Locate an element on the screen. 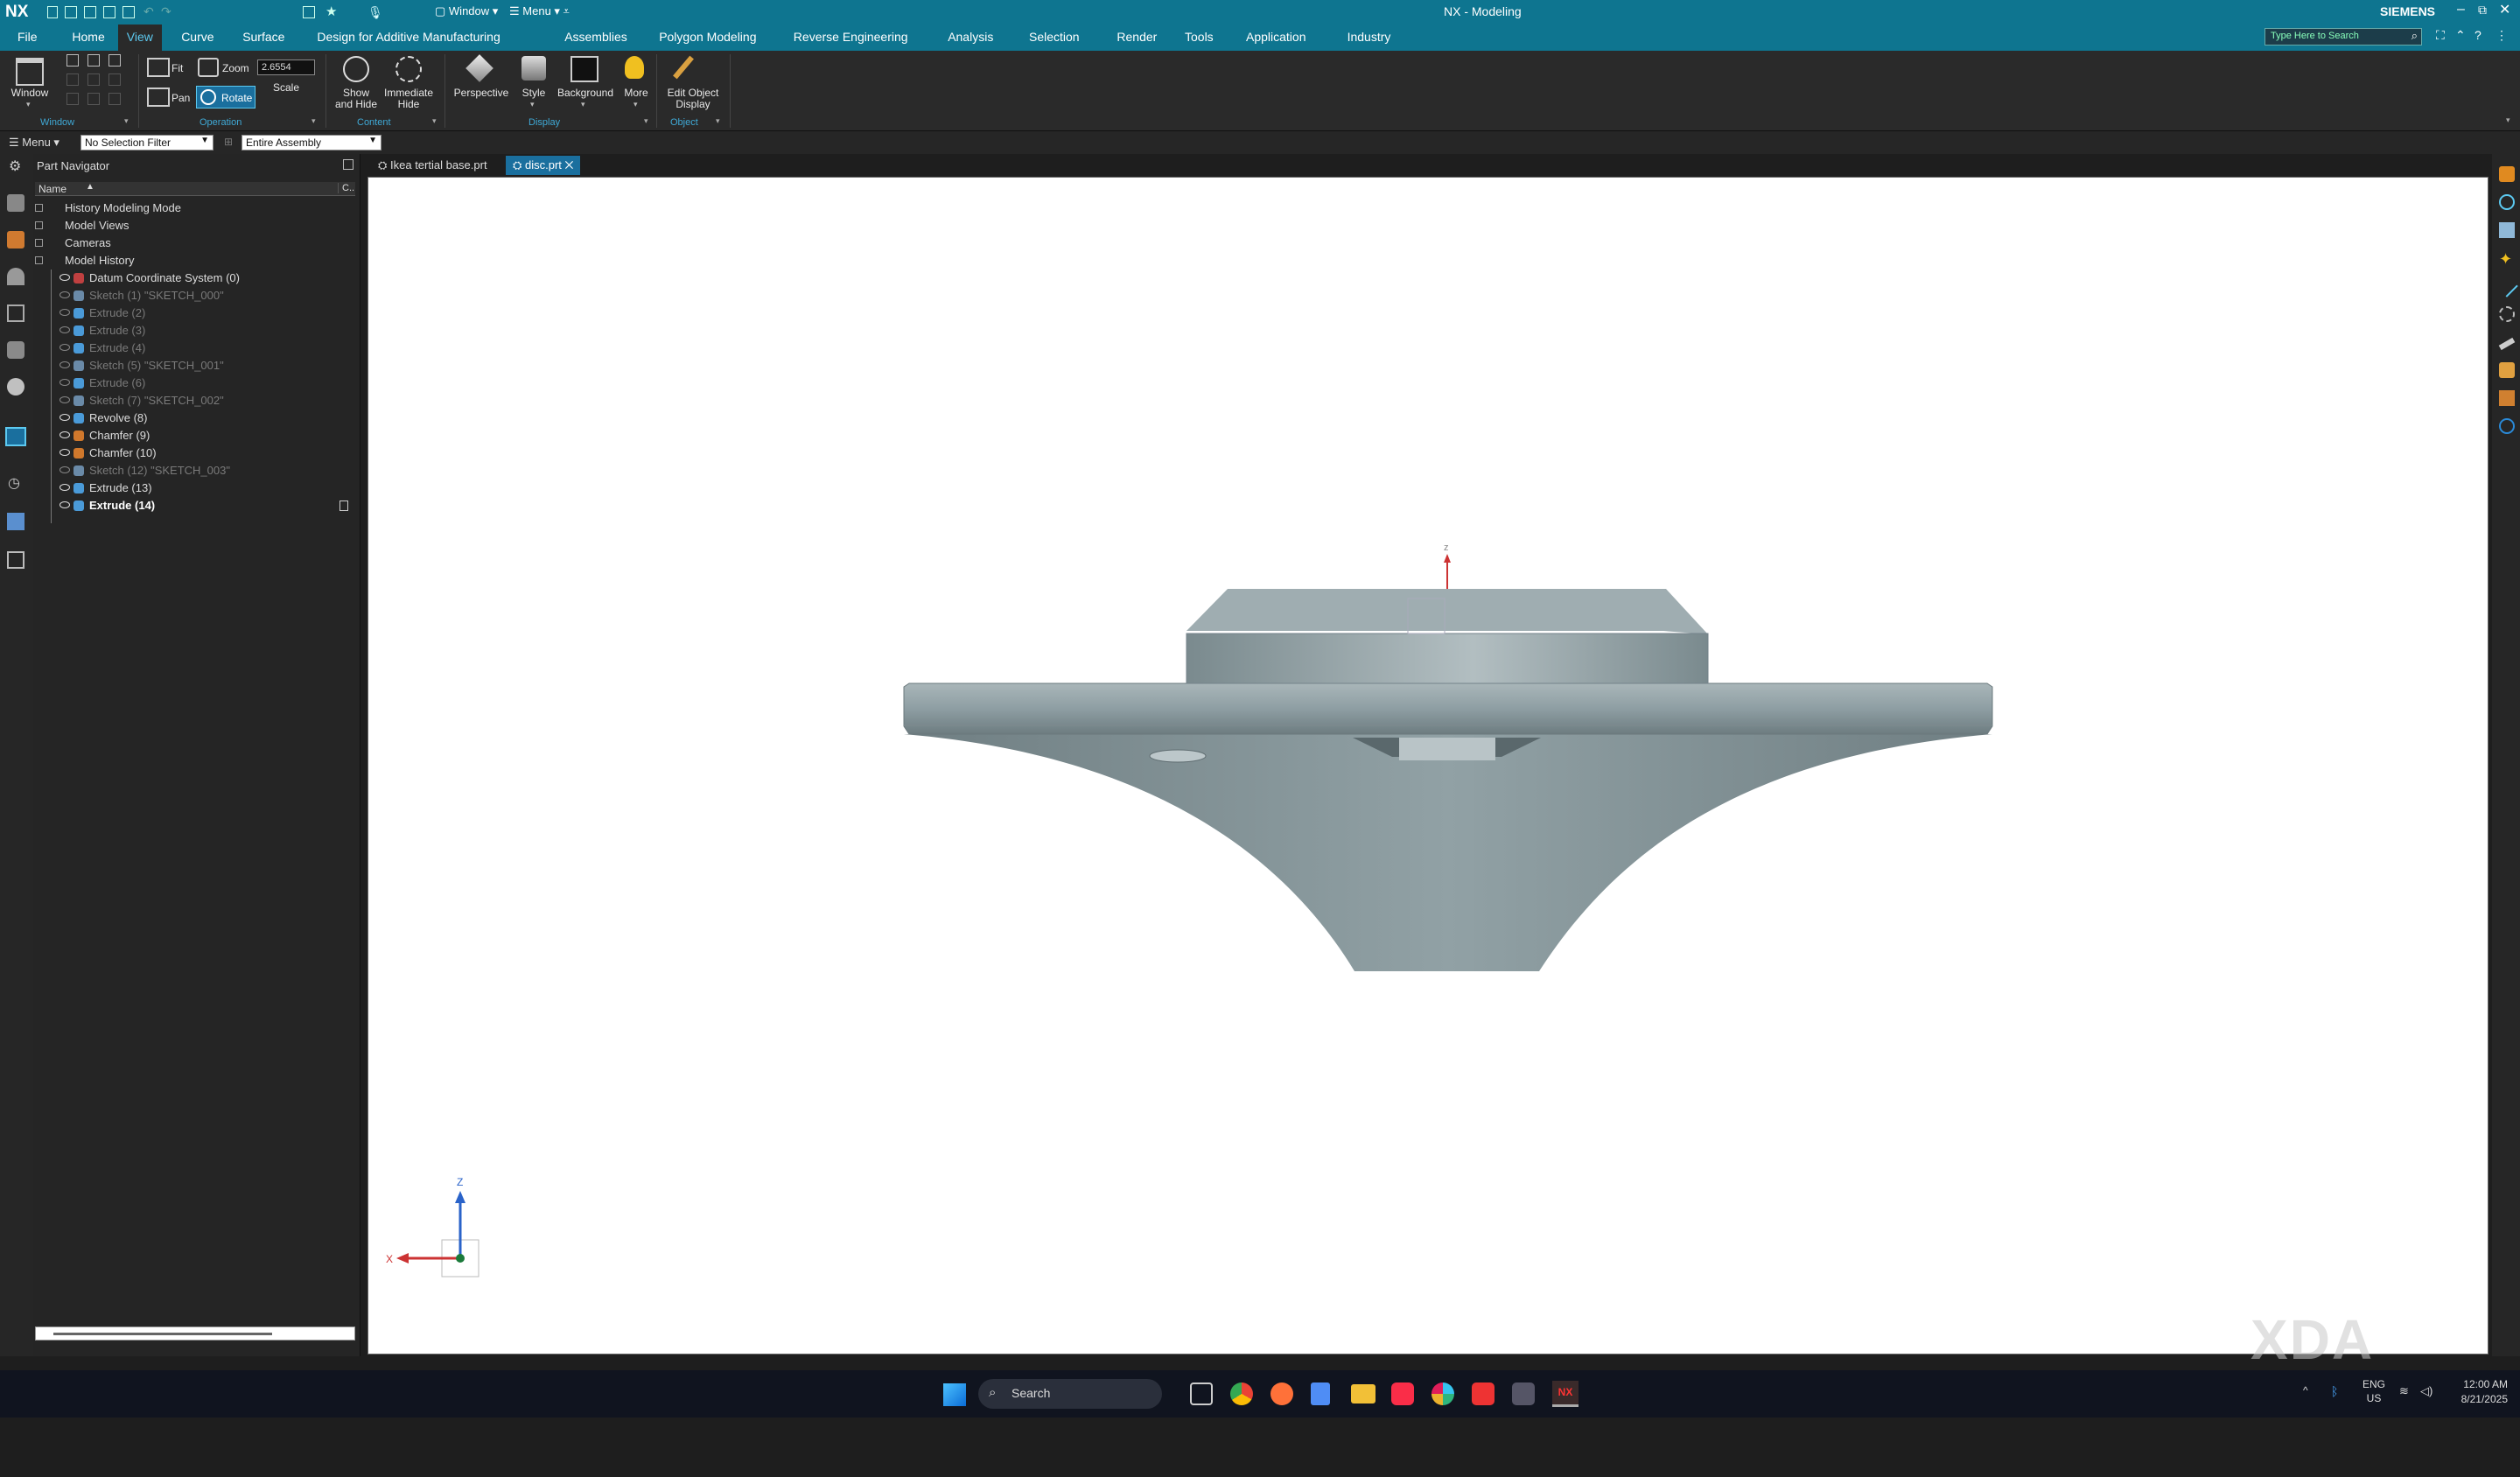 The image size is (2520, 1477). clock: 12:00 AM 8/21/2025 is located at coordinates (2479, 1392).